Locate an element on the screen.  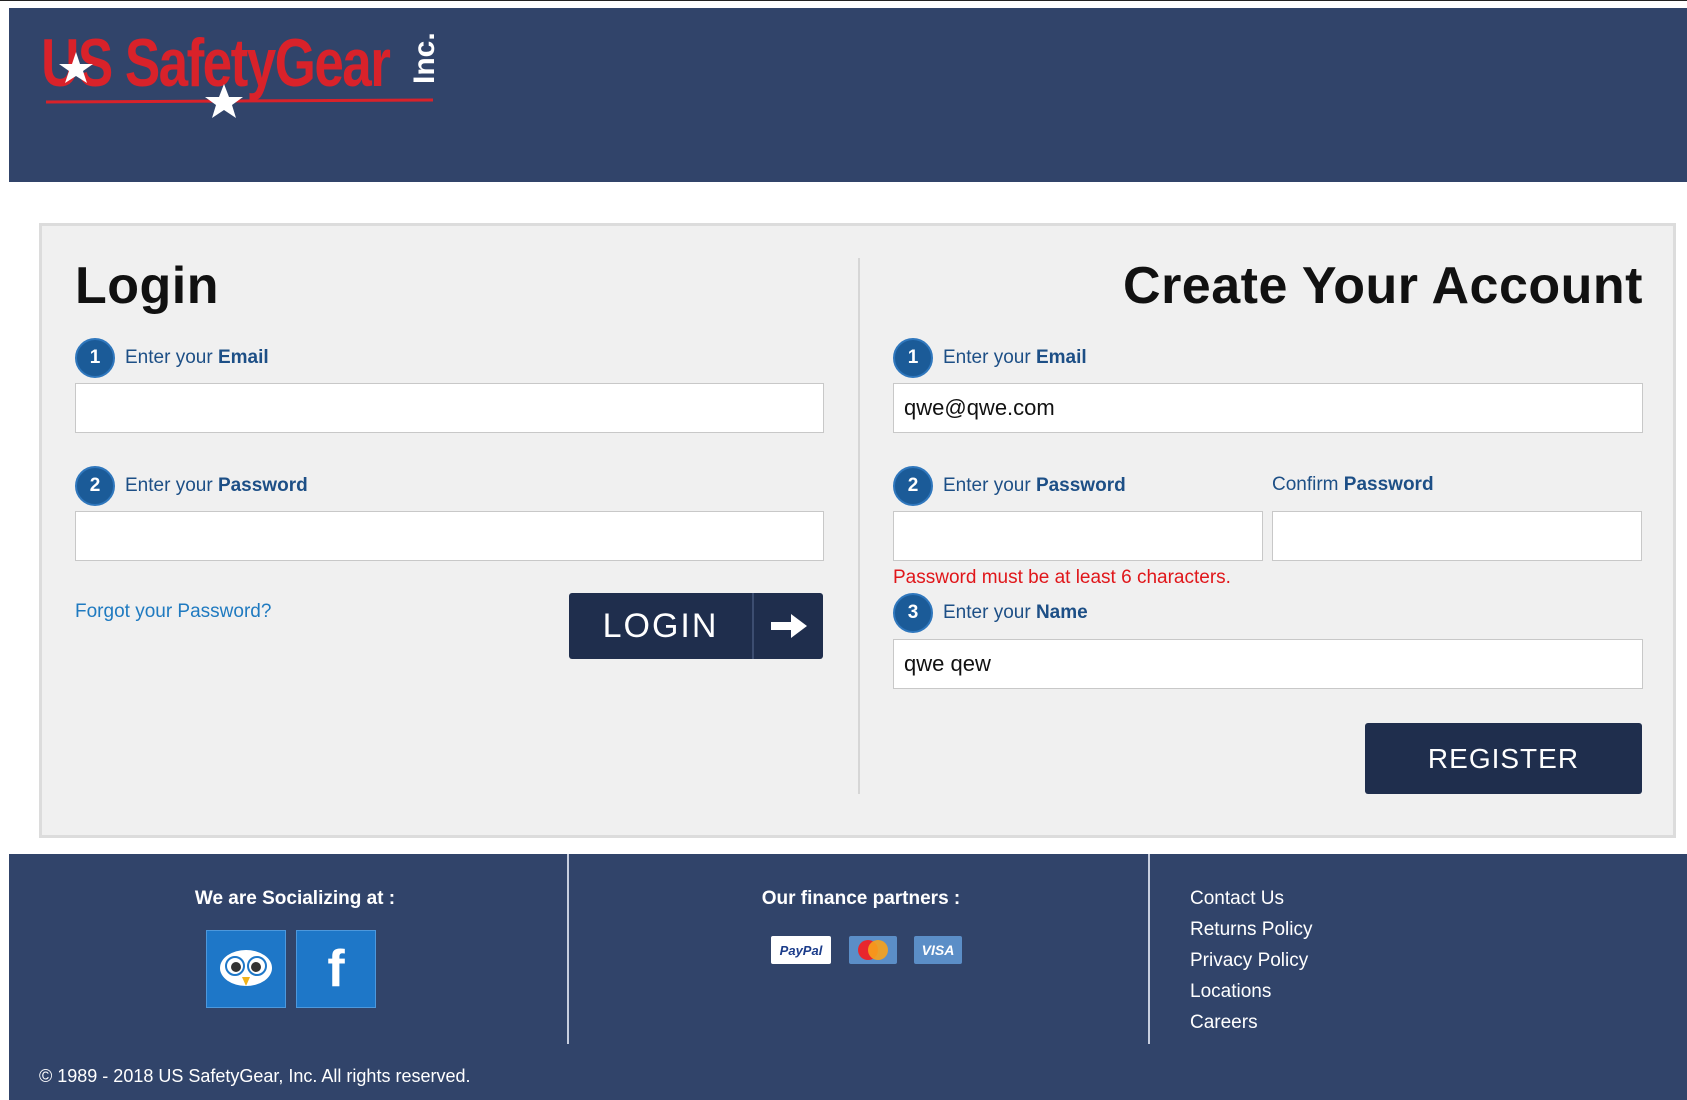
privacy-policy-link: Privacy Policy is located at coordinates (1249, 961).